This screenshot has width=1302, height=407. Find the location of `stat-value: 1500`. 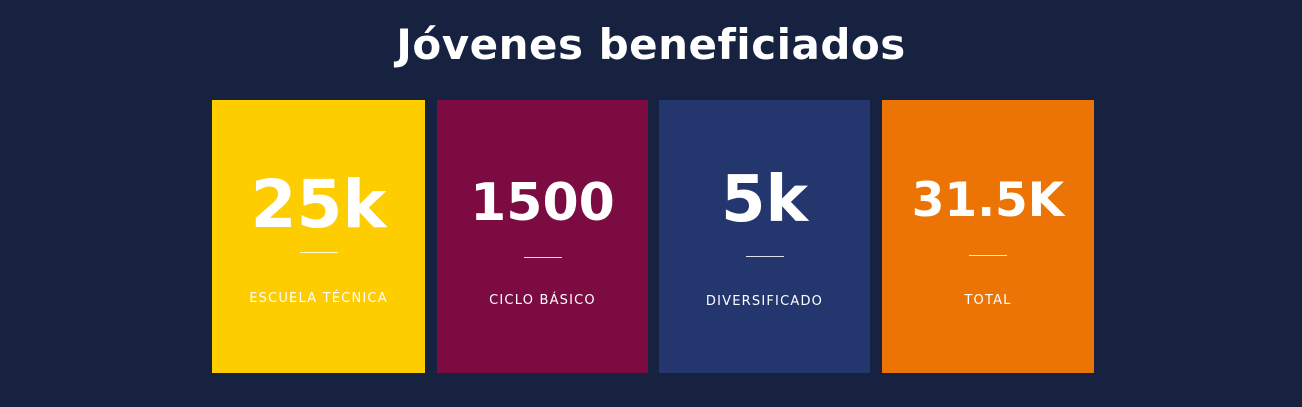

stat-value: 1500 is located at coordinates (542, 203).